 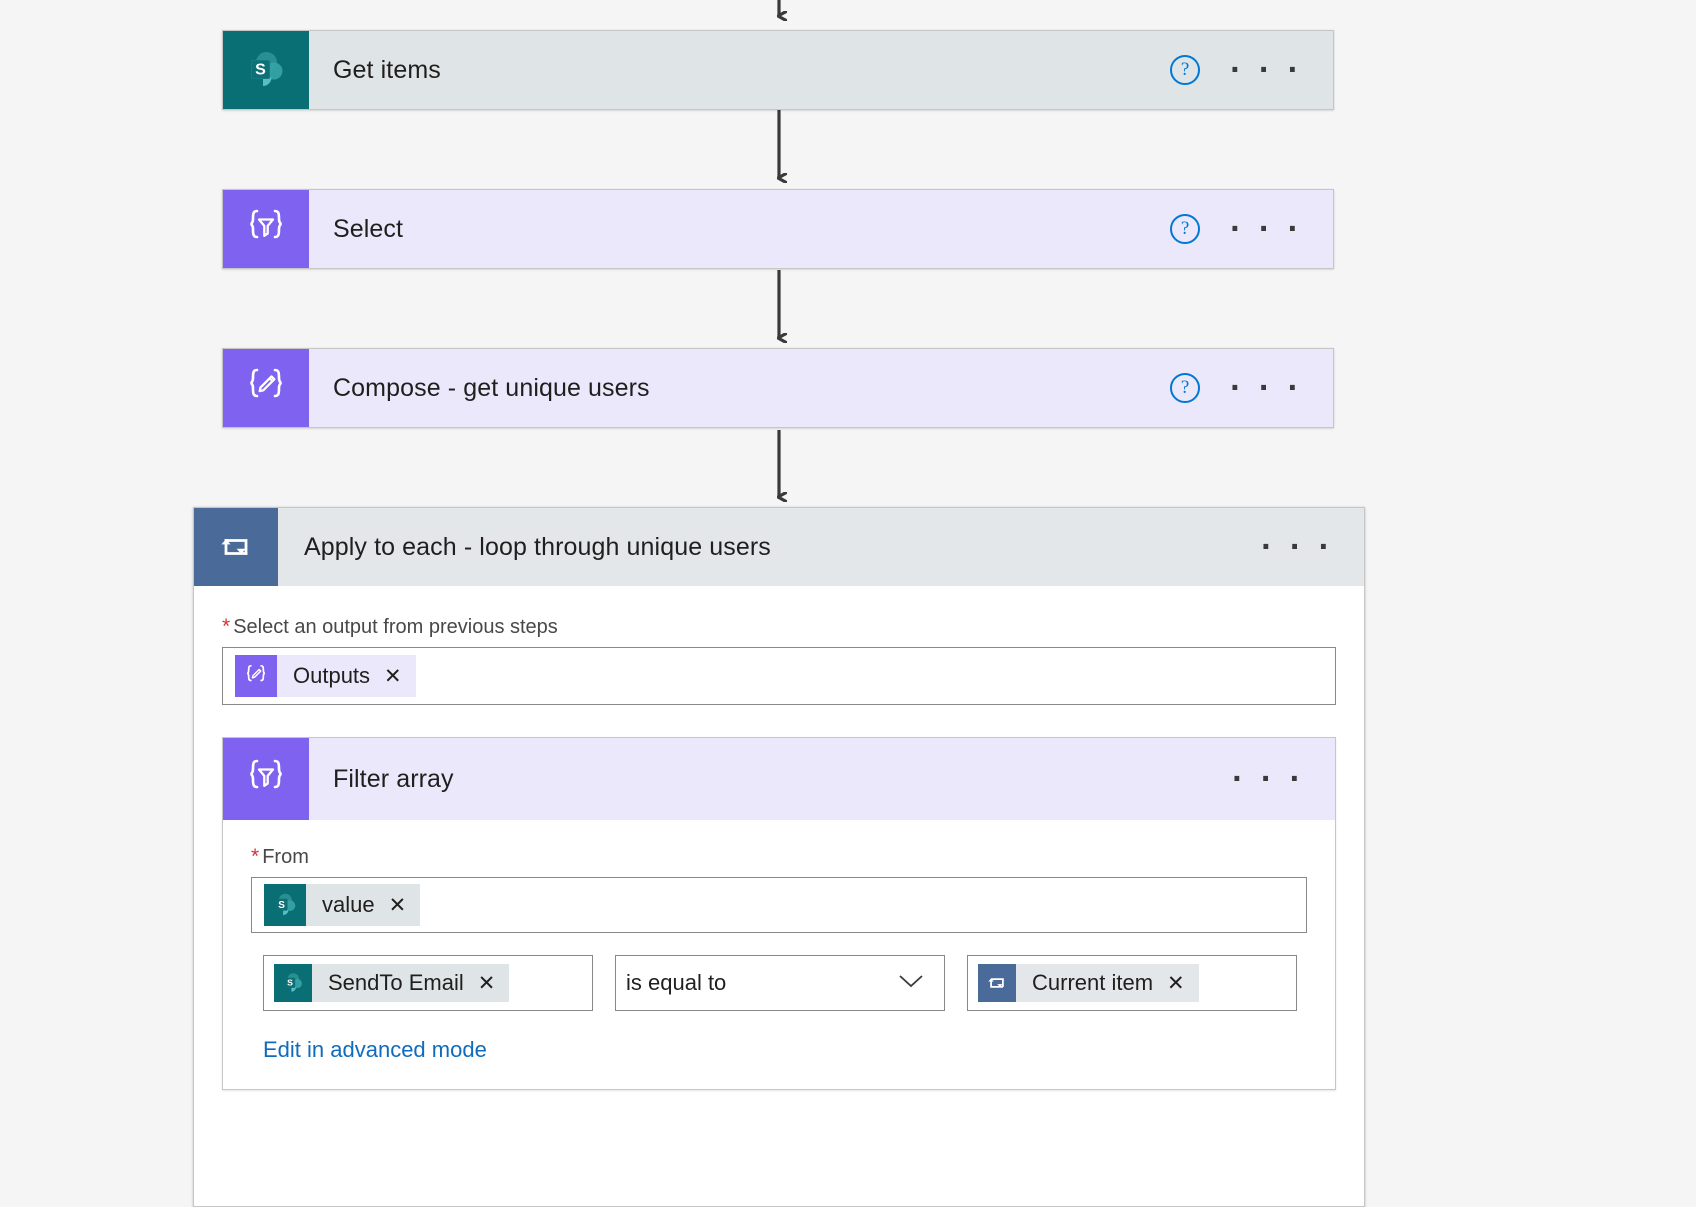 I want to click on from-field-label: * From, so click(x=779, y=857).